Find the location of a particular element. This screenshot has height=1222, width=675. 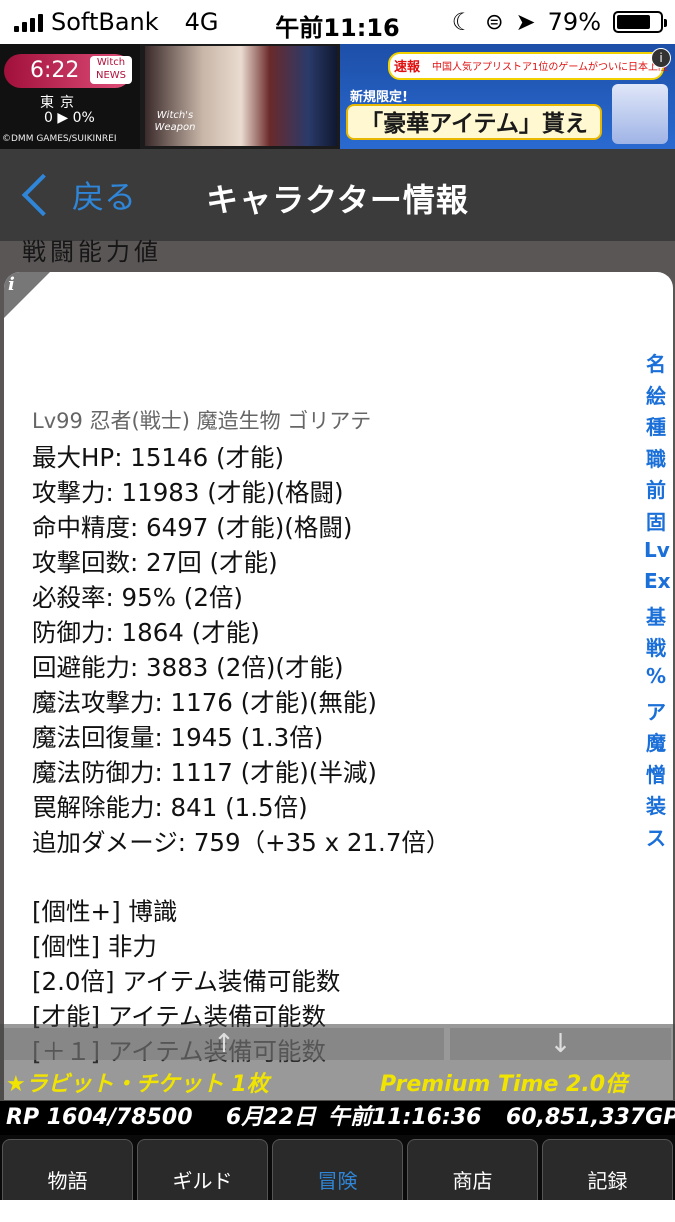

scroll-up-button: ↑ is located at coordinates (224, 1044).